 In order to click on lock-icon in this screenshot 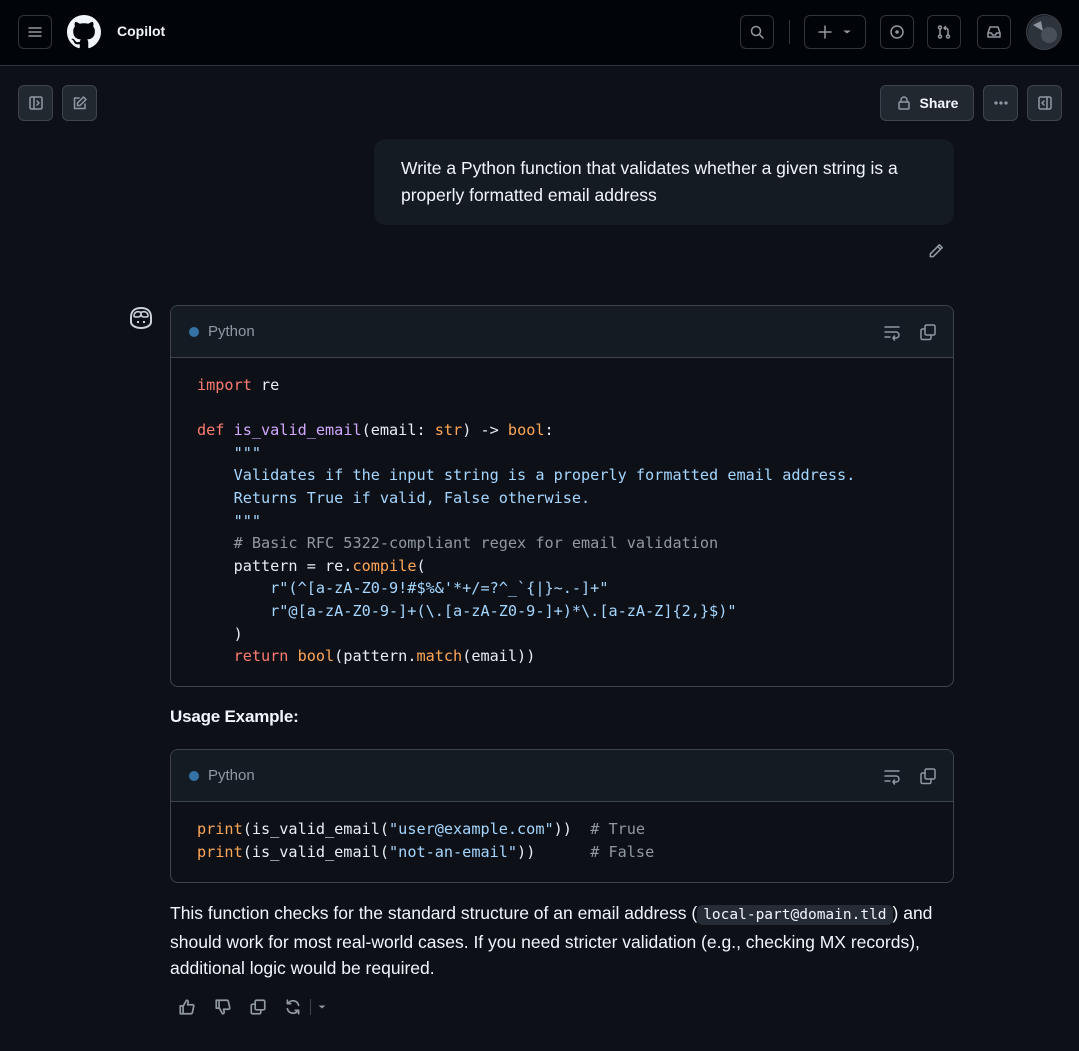, I will do `click(903, 103)`.